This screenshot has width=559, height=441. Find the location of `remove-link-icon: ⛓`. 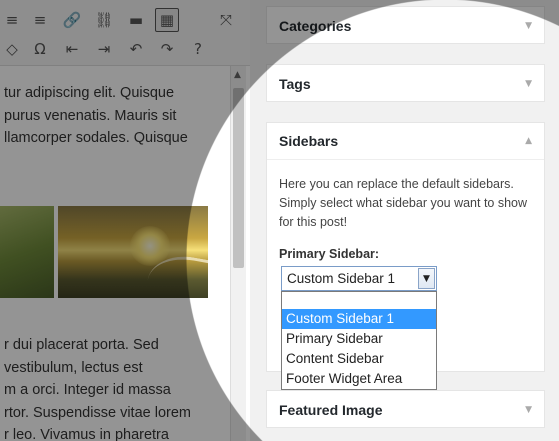

remove-link-icon: ⛓ is located at coordinates (104, 20).